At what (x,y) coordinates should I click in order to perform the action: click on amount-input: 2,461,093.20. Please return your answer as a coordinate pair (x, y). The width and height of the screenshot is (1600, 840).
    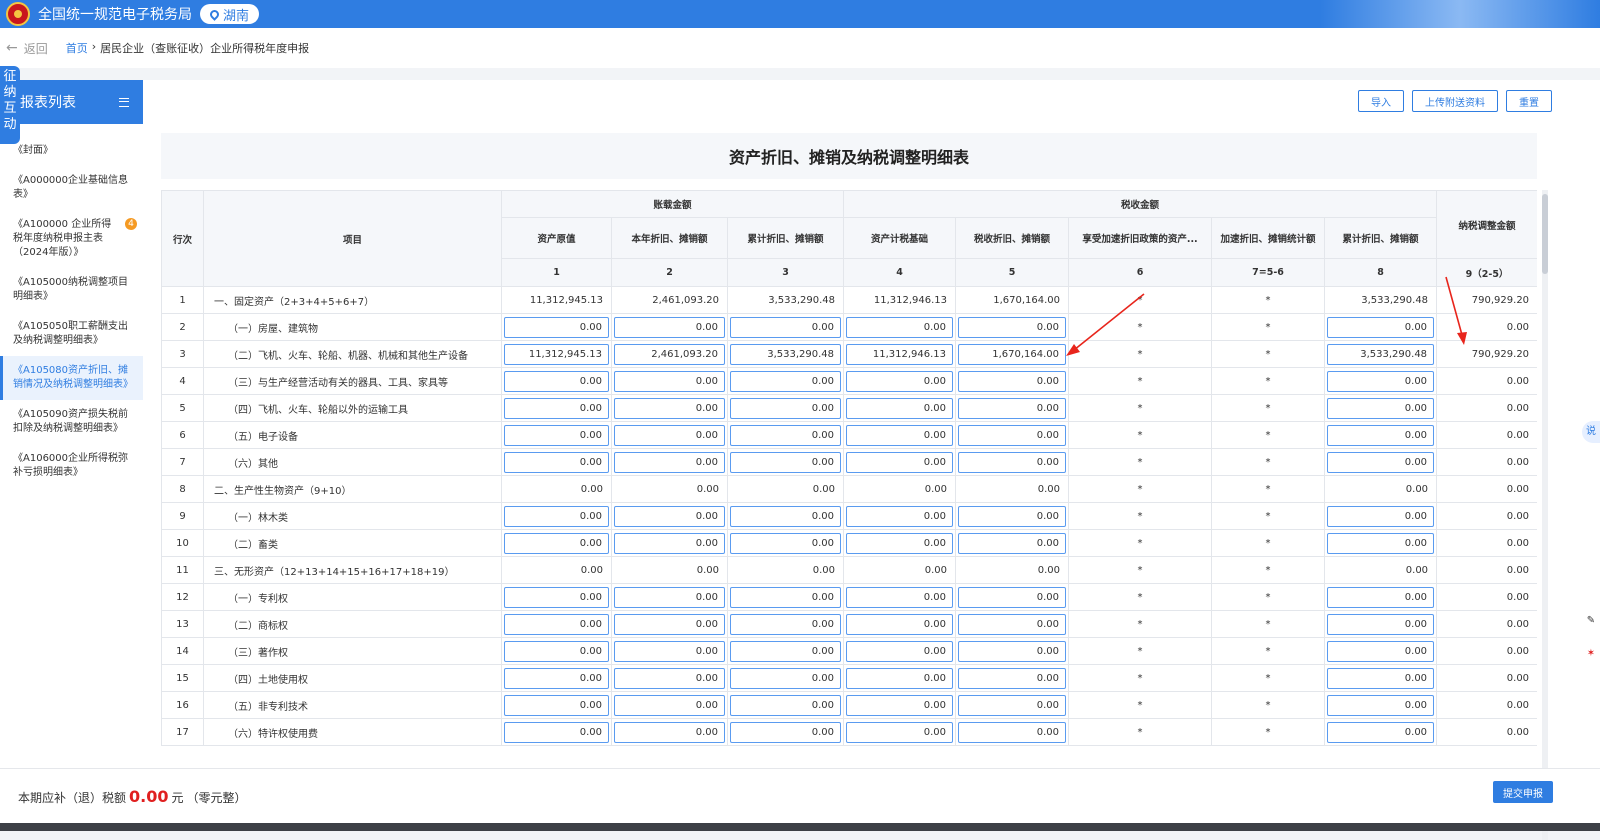
    Looking at the image, I should click on (669, 354).